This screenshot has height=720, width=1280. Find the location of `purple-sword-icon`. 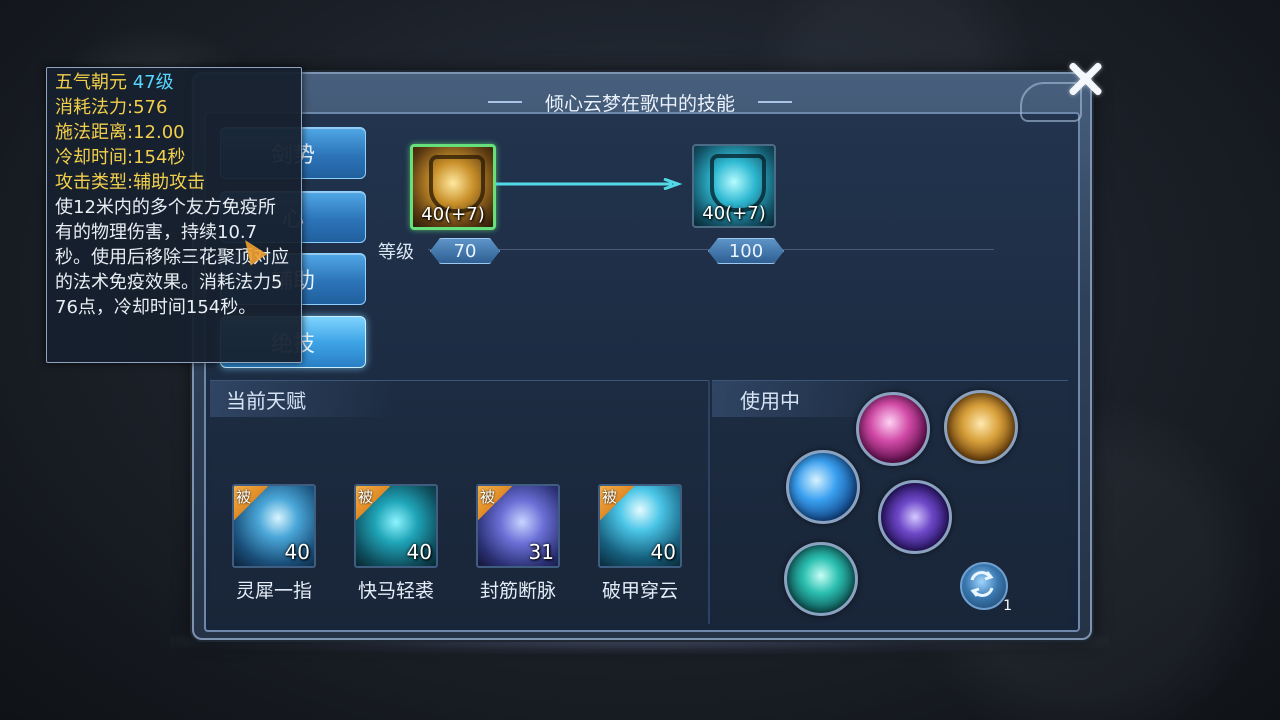

purple-sword-icon is located at coordinates (915, 517).